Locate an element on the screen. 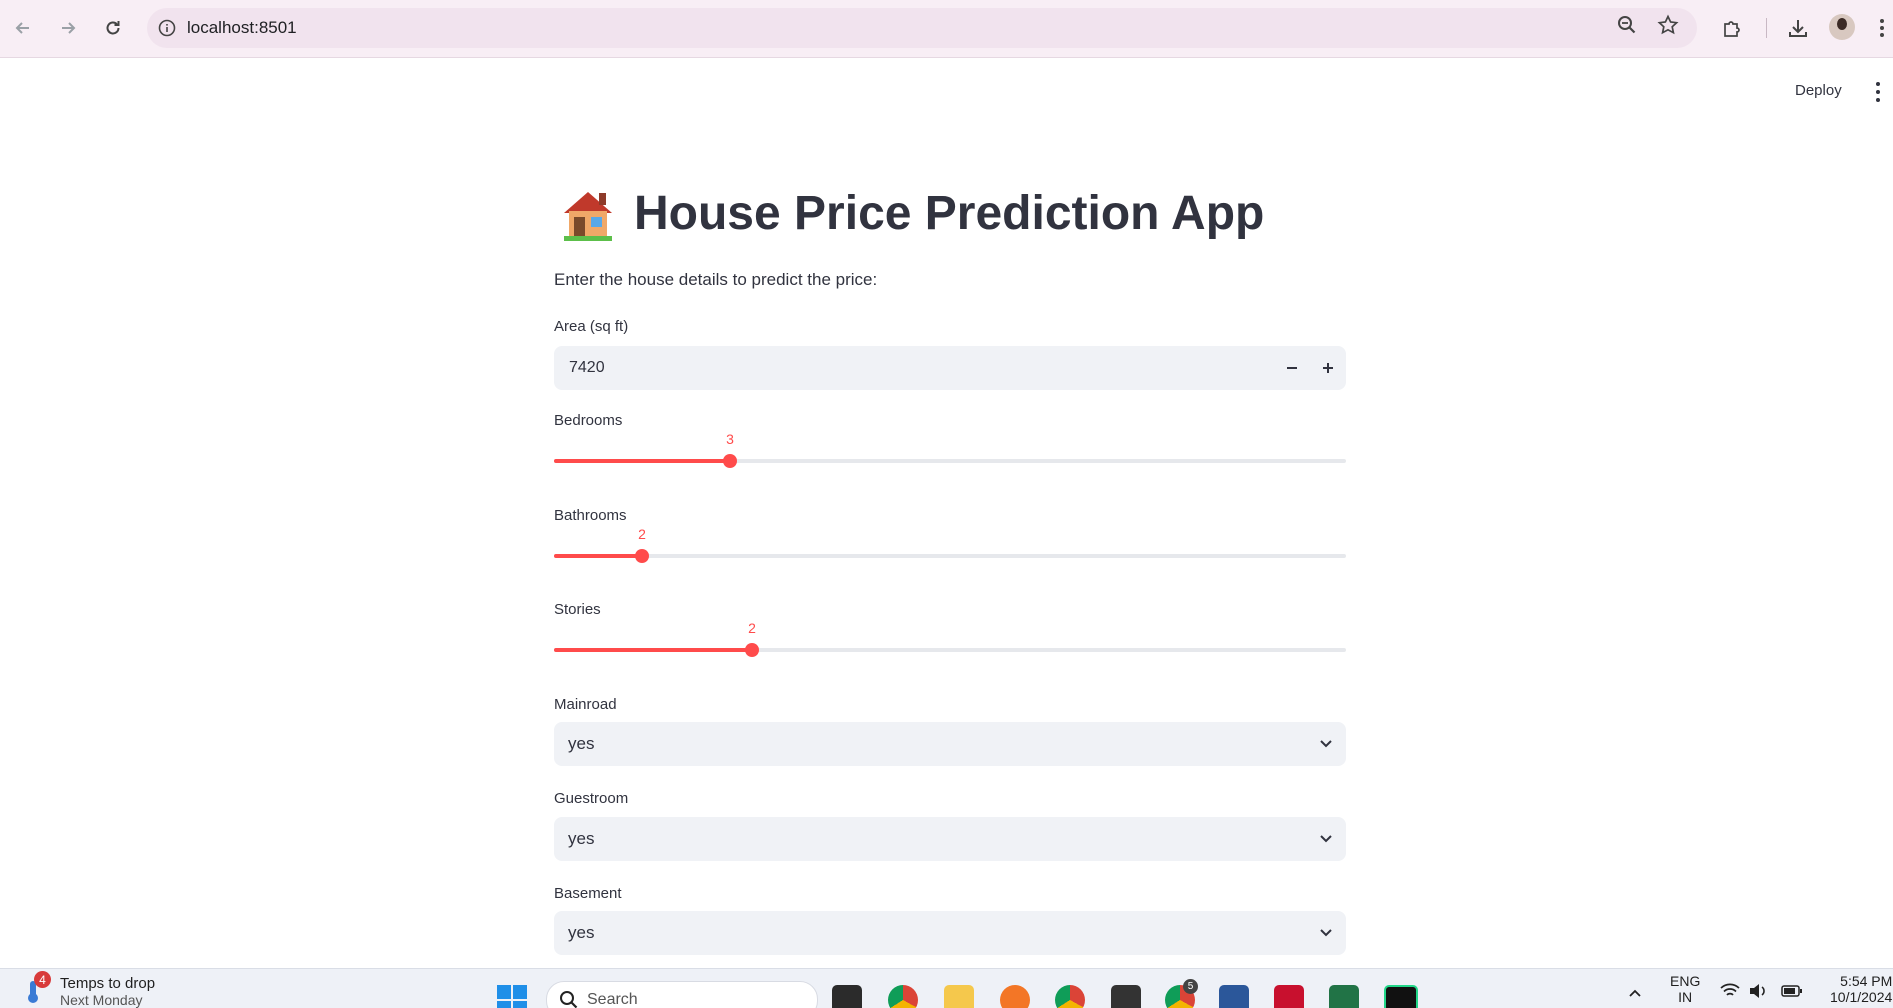  thermometer-icon: 4 is located at coordinates (37, 987).